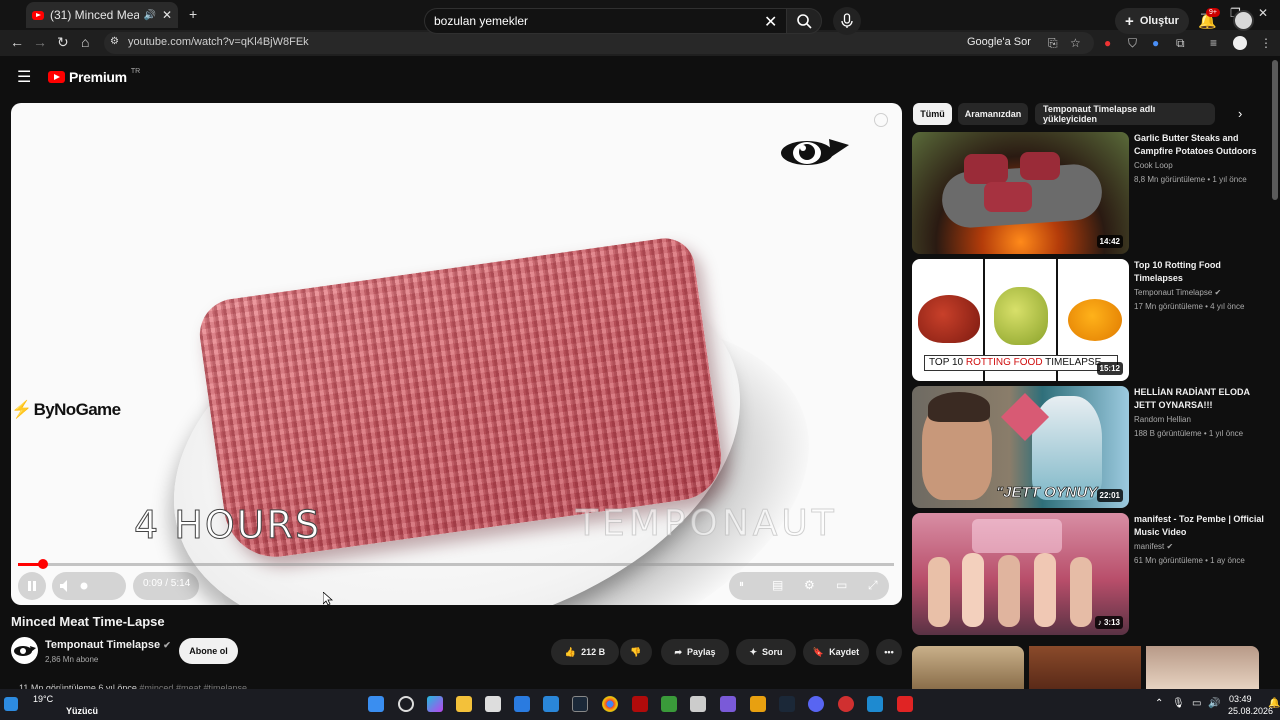 The width and height of the screenshot is (1280, 720). What do you see at coordinates (82, 711) in the screenshot?
I see `weather-desc: Yüzücü` at bounding box center [82, 711].